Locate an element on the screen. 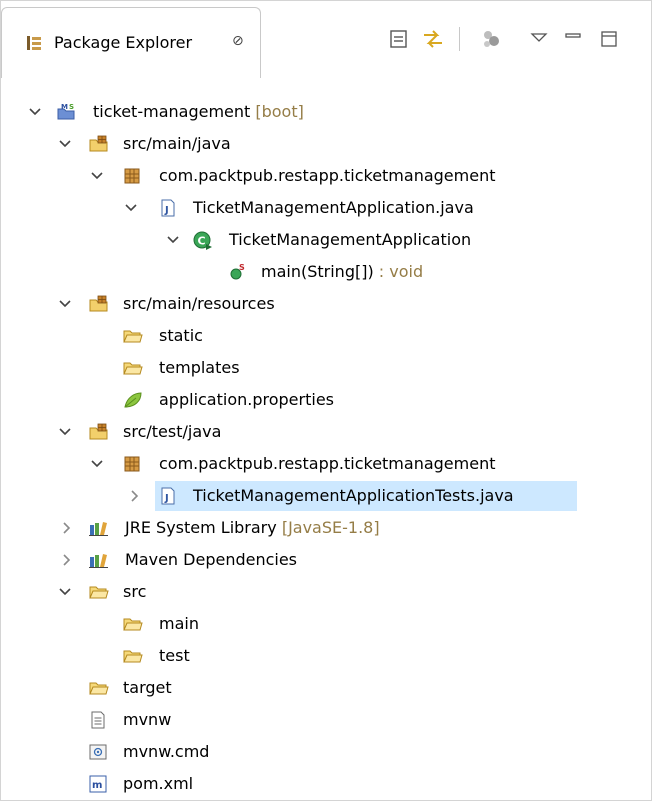 The height and width of the screenshot is (801, 652). toolbar-separator is located at coordinates (459, 39).